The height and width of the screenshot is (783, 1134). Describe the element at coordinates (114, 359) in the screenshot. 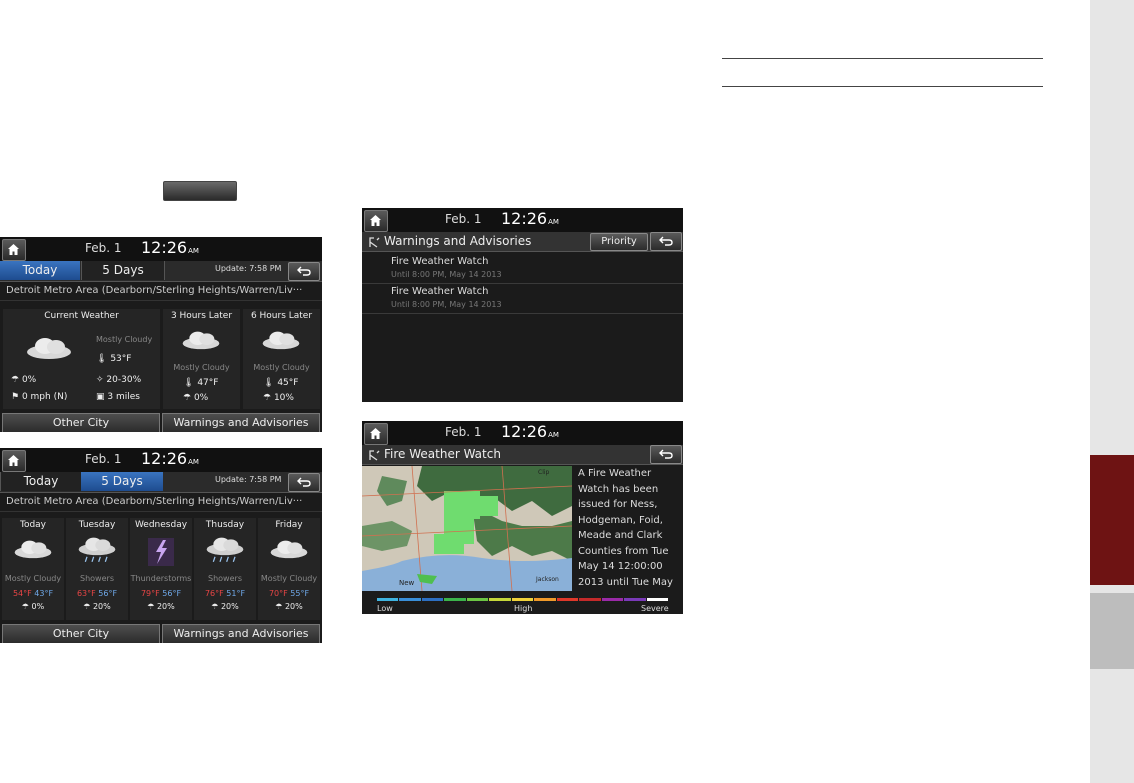

I see `temperature: 🌡︎ 53°F` at that location.